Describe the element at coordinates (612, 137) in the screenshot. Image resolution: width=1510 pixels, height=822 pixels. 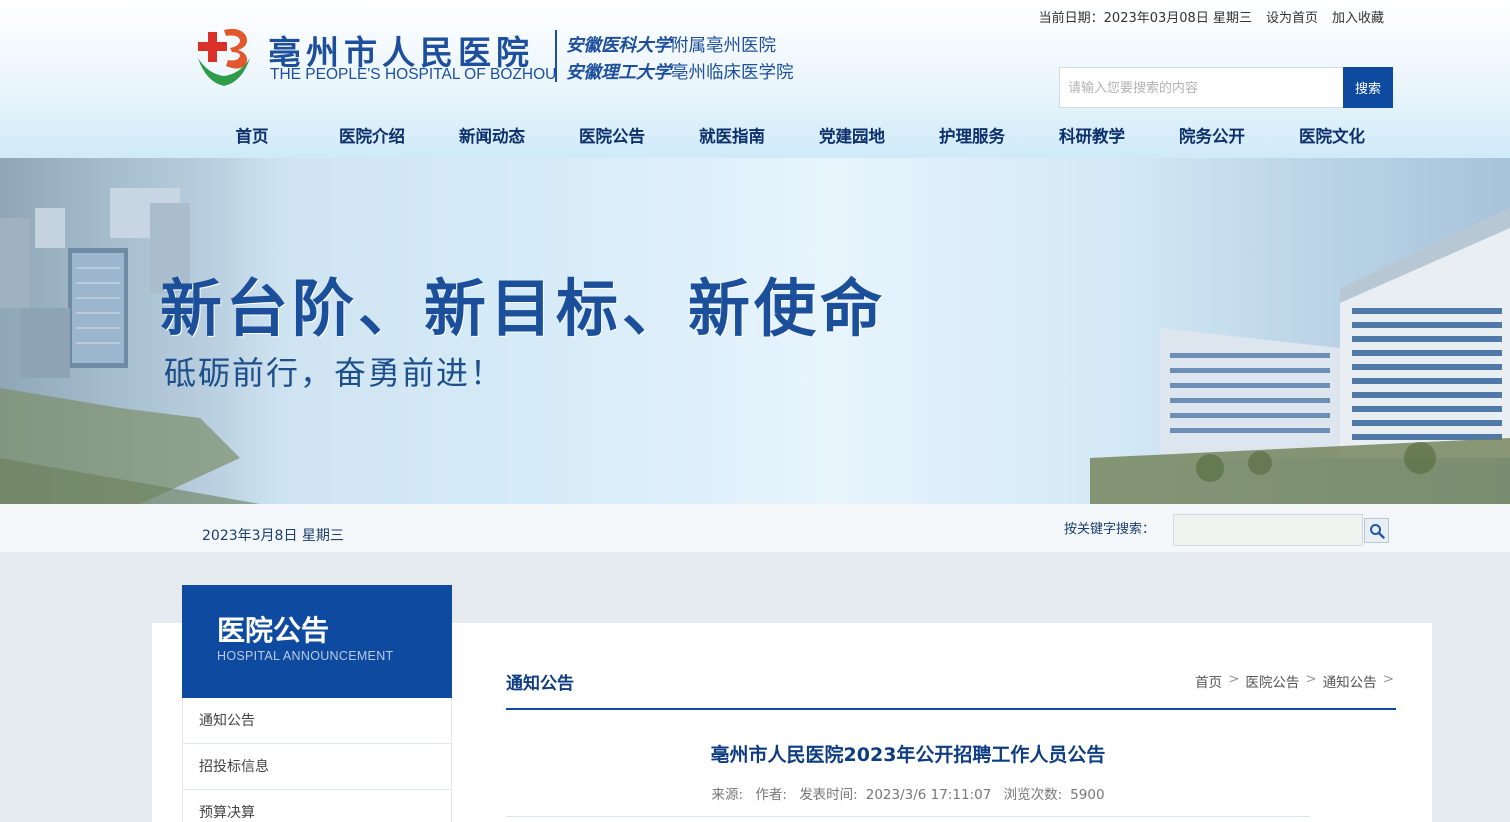
I see `nav-item-announcements: 医院公告` at that location.